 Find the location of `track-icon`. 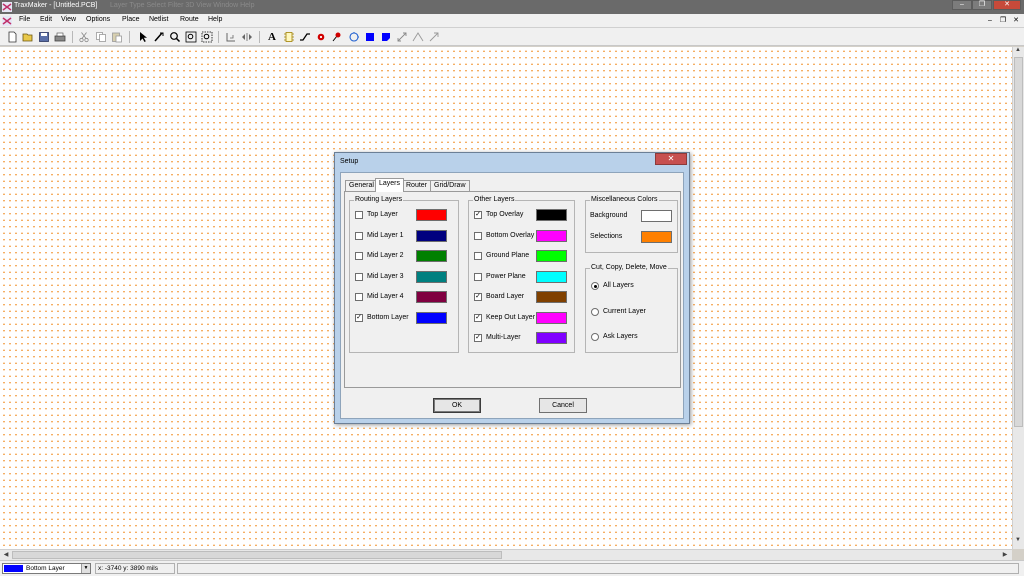

track-icon is located at coordinates (305, 37).